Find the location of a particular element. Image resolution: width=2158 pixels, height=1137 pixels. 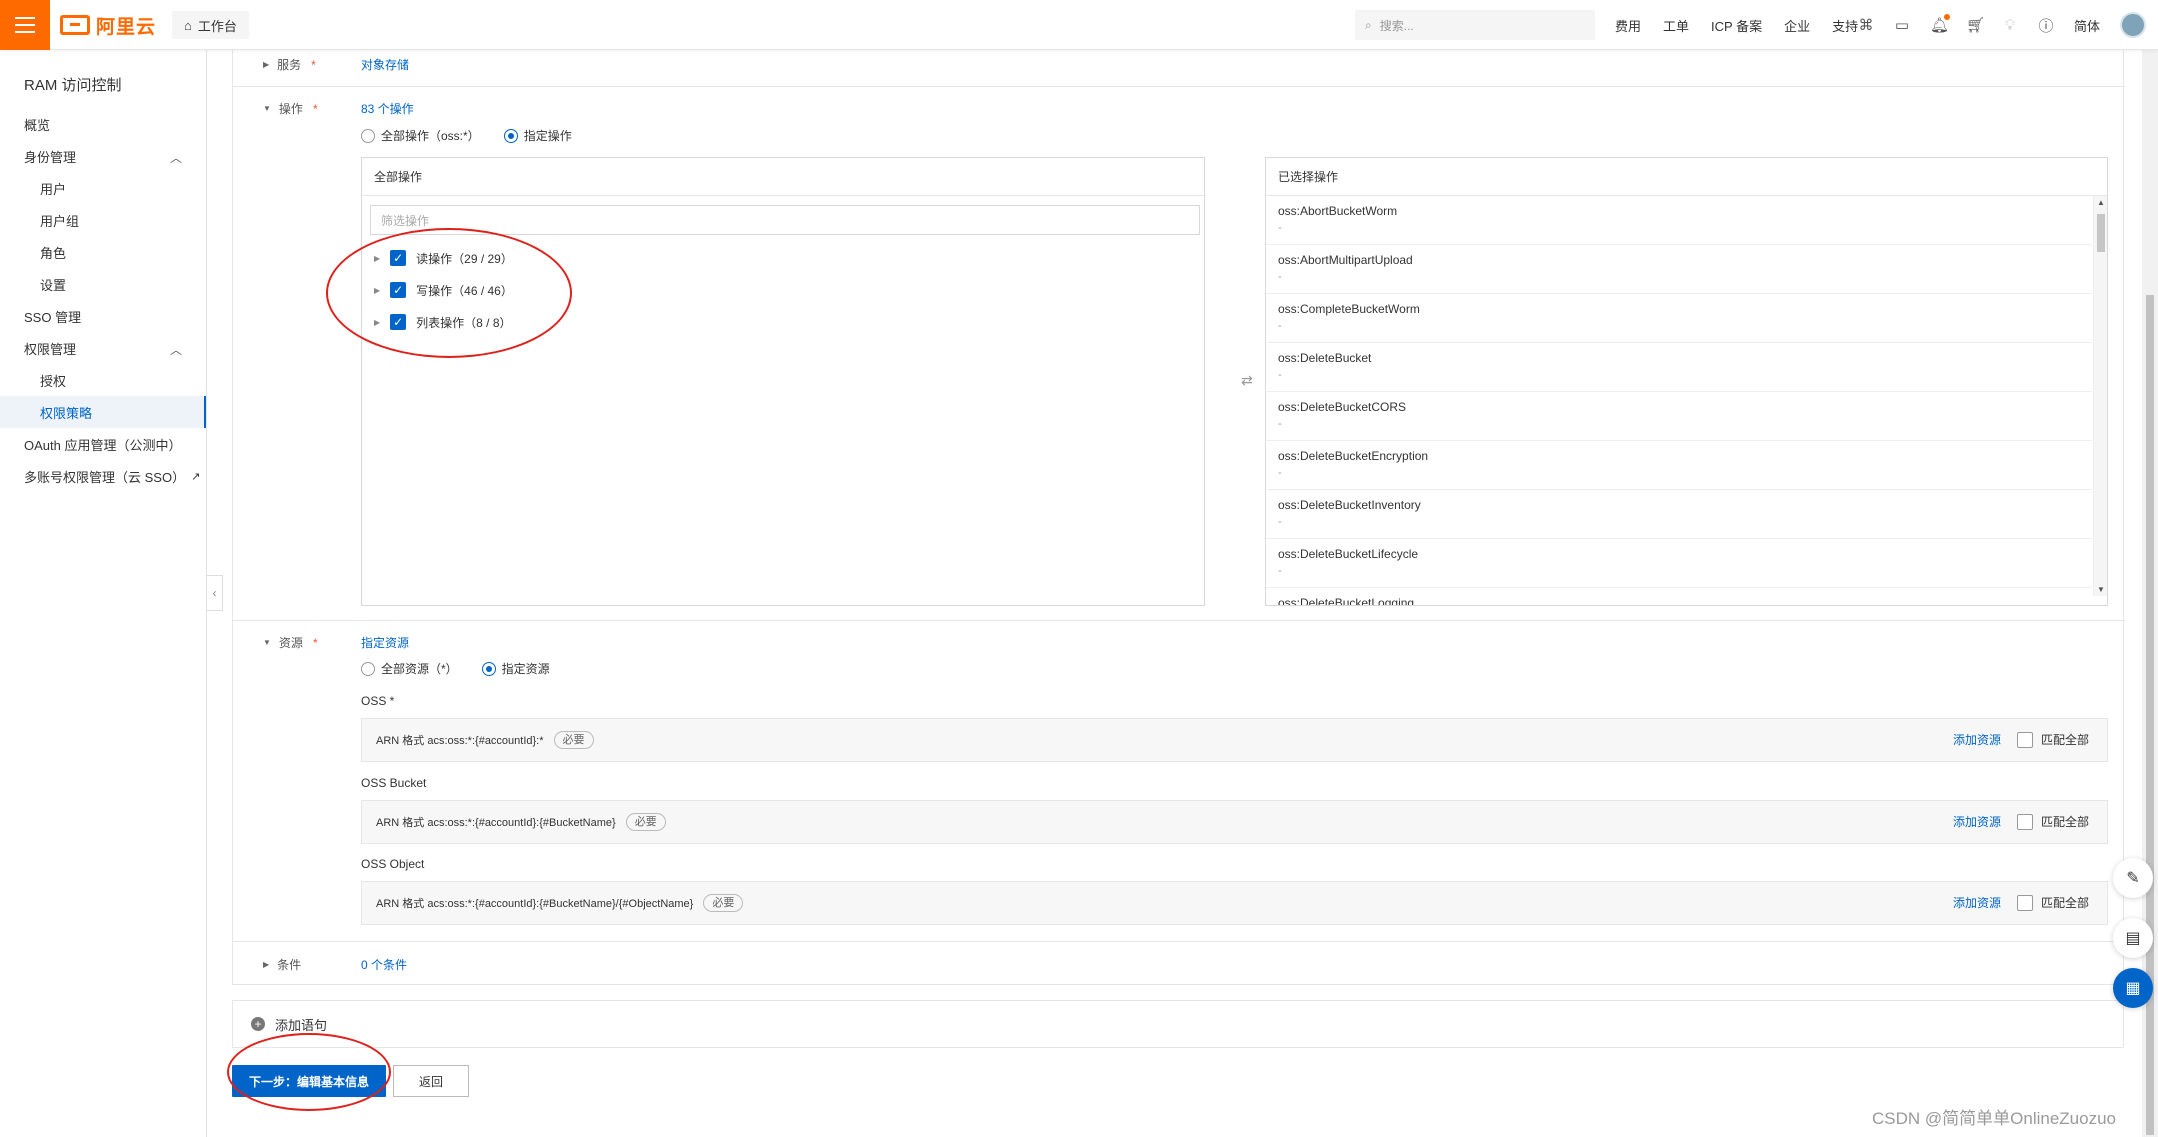

sidebar-item-label: SSO 管理 is located at coordinates (53, 317).